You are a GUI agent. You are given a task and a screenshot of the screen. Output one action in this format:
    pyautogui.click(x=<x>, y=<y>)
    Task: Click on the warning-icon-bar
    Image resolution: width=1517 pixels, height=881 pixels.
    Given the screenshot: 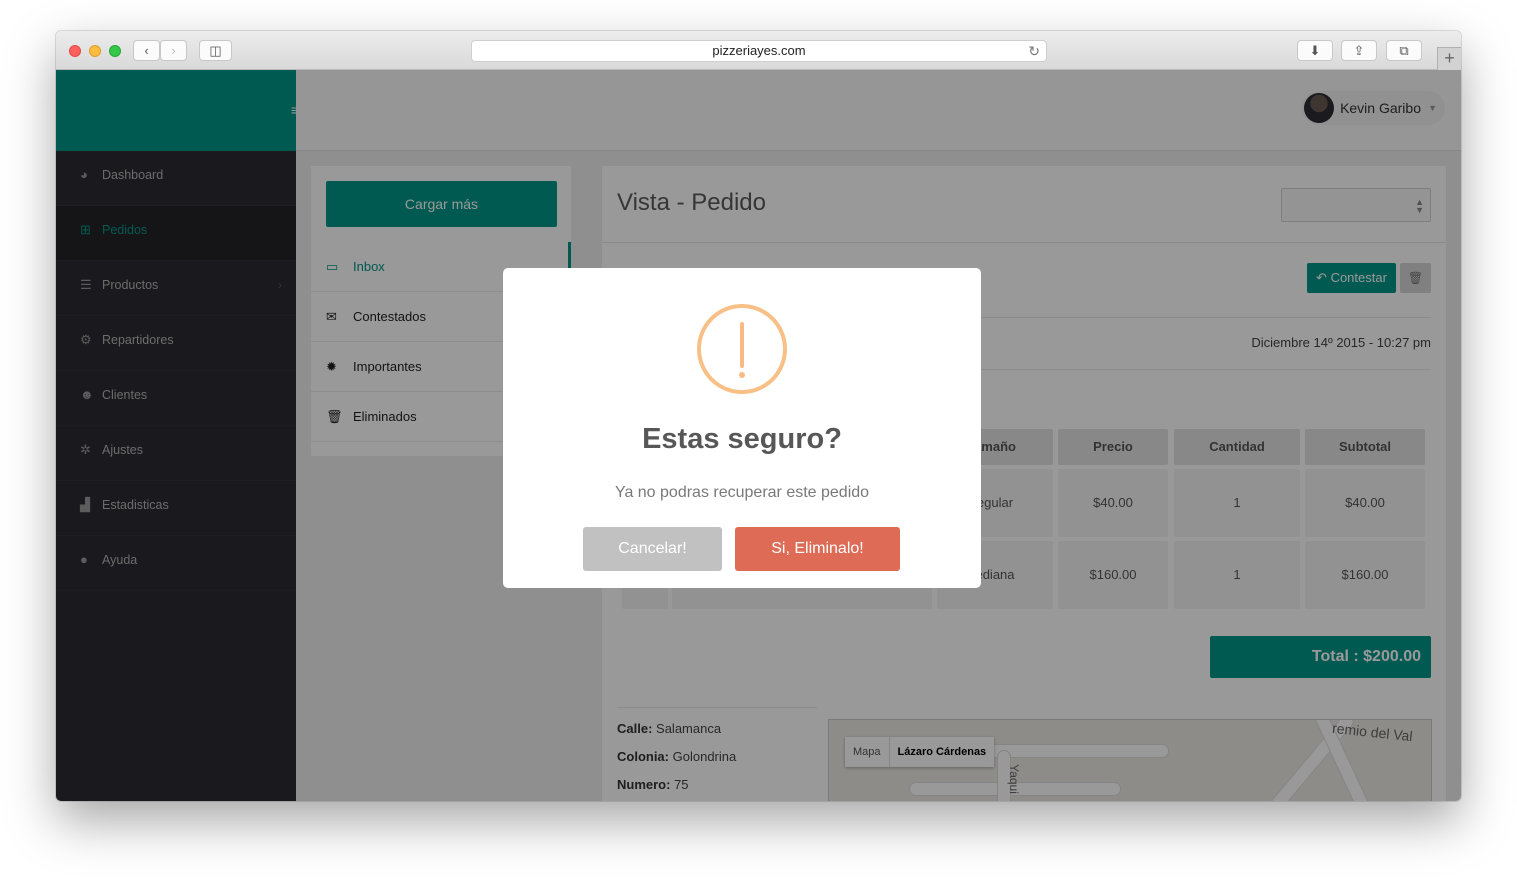 What is the action you would take?
    pyautogui.click(x=742, y=345)
    